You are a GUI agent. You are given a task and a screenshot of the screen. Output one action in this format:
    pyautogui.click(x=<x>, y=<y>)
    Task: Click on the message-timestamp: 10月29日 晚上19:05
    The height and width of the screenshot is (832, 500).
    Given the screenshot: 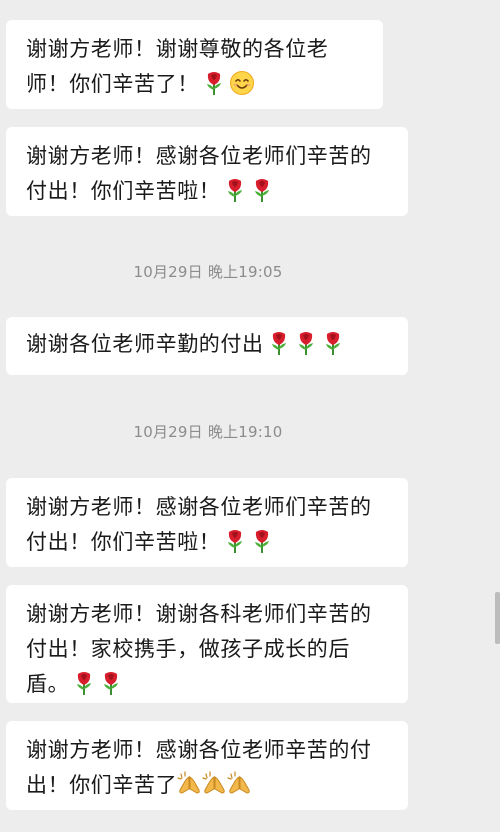 What is the action you would take?
    pyautogui.click(x=208, y=272)
    